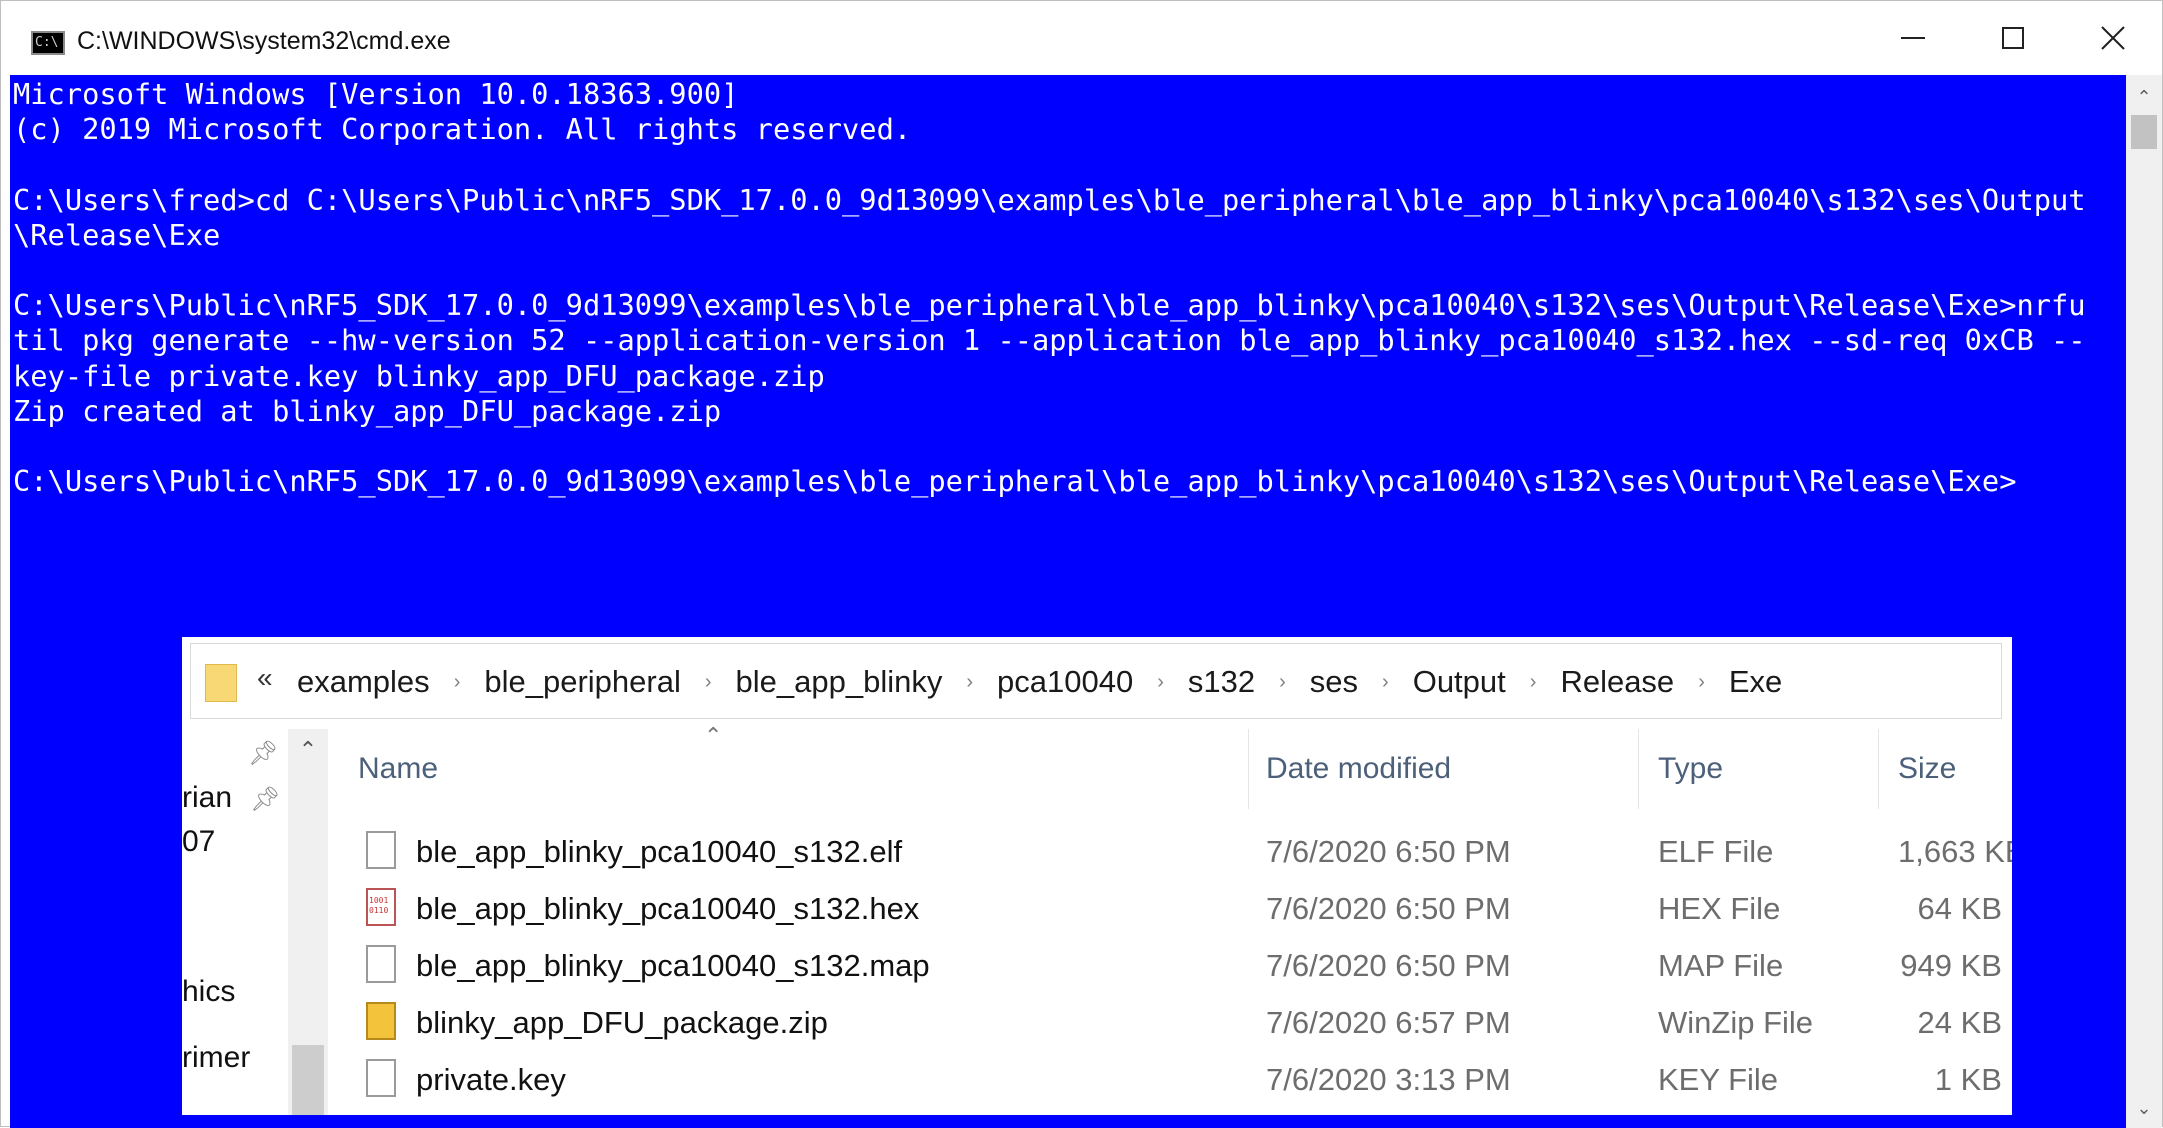 Image resolution: width=2163 pixels, height=1128 pixels. I want to click on file-type: ELF File, so click(1716, 851).